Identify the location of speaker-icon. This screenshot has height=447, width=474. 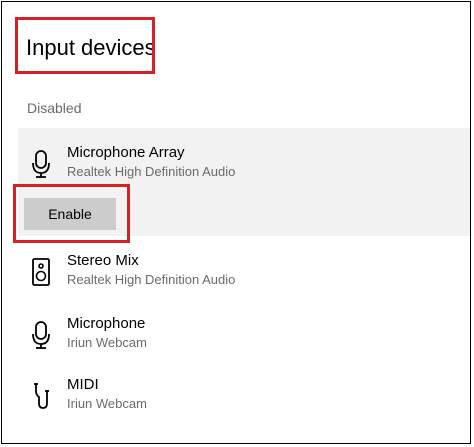
(41, 272).